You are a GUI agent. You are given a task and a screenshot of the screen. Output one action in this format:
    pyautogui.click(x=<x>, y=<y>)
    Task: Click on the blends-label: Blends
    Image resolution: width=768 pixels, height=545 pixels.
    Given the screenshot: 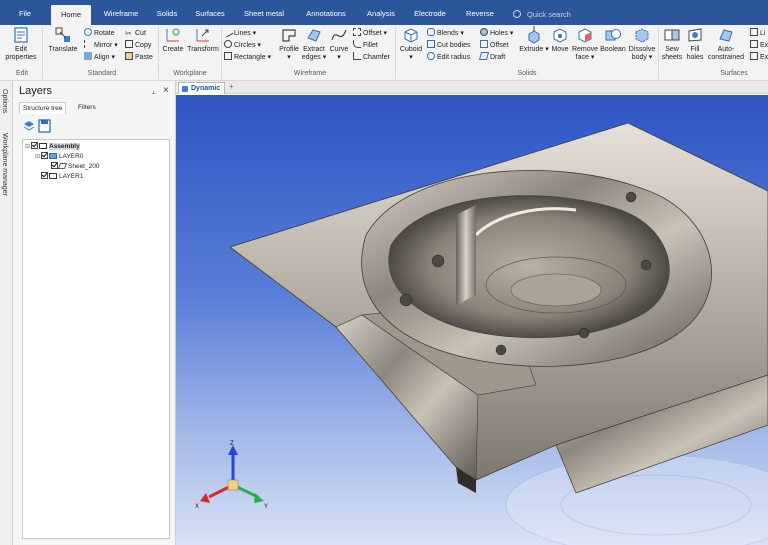 What is the action you would take?
    pyautogui.click(x=448, y=33)
    